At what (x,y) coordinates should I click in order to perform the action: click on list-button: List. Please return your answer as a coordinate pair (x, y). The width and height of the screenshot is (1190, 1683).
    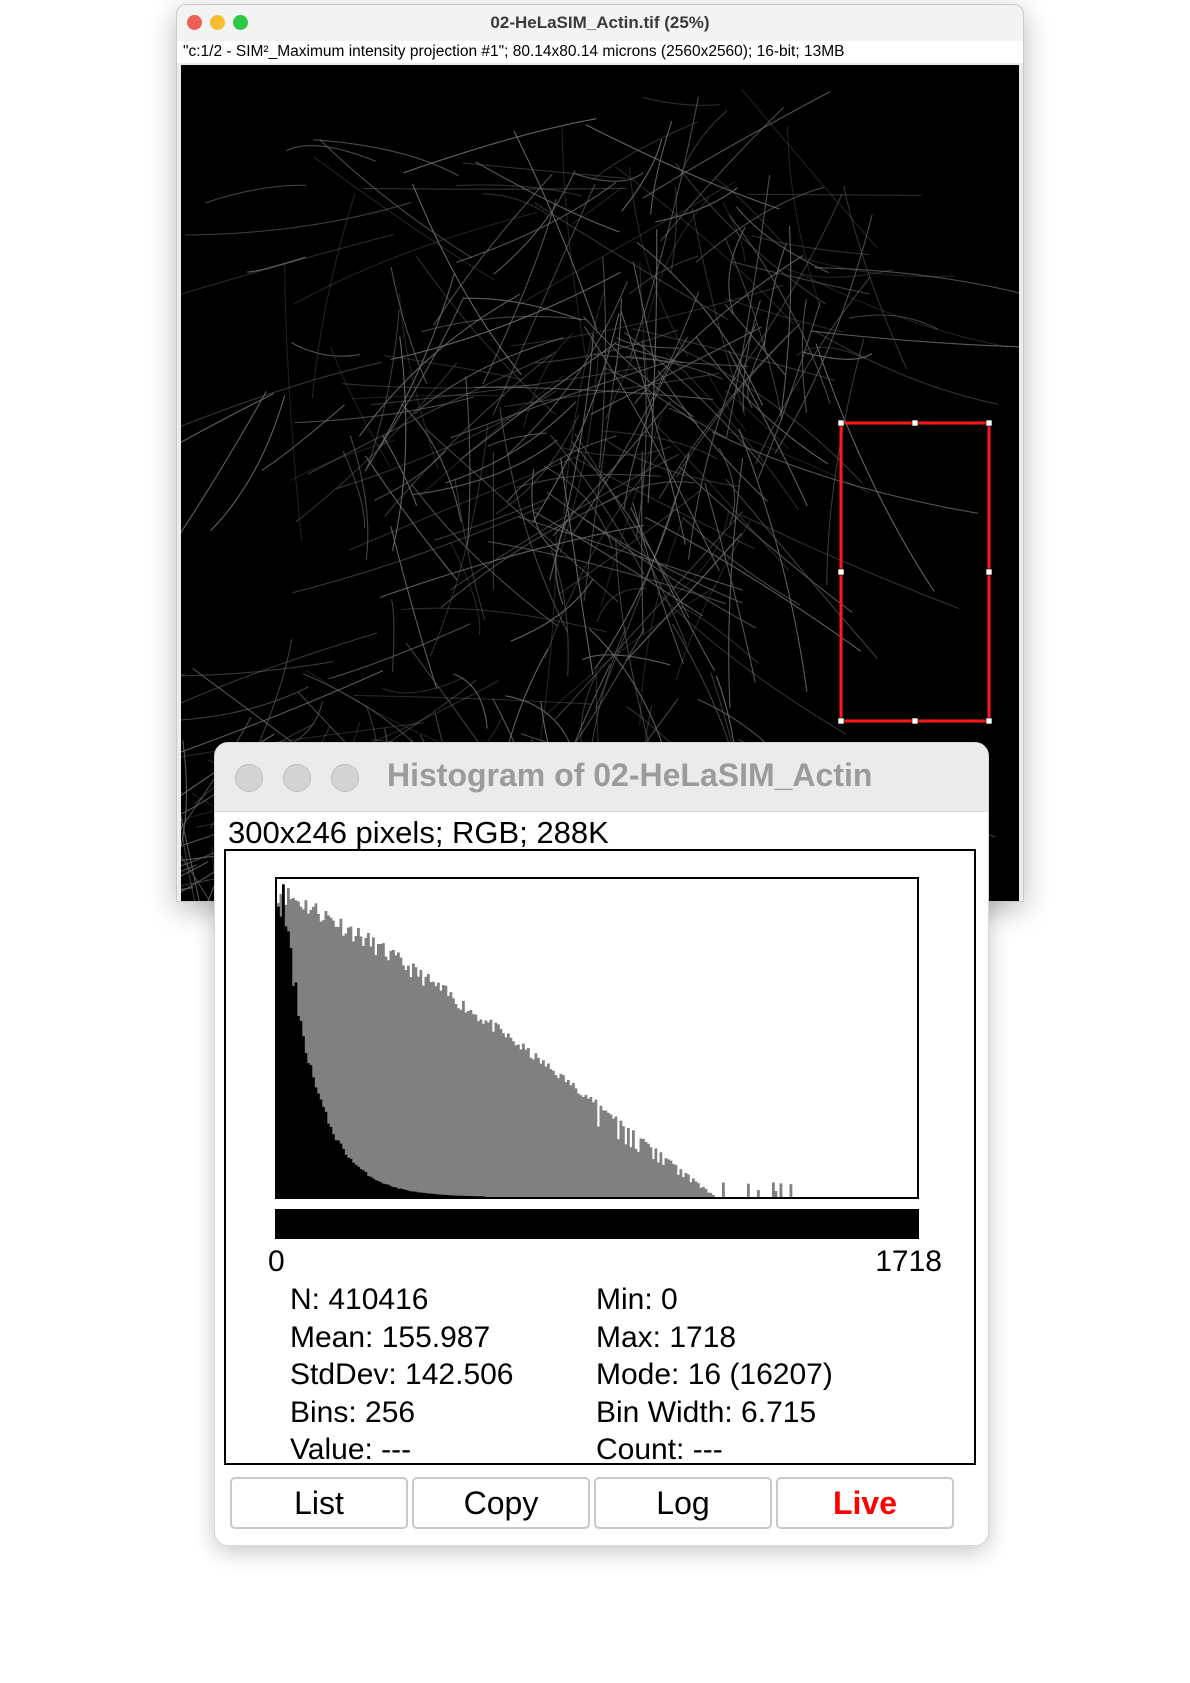
    Looking at the image, I should click on (319, 1503).